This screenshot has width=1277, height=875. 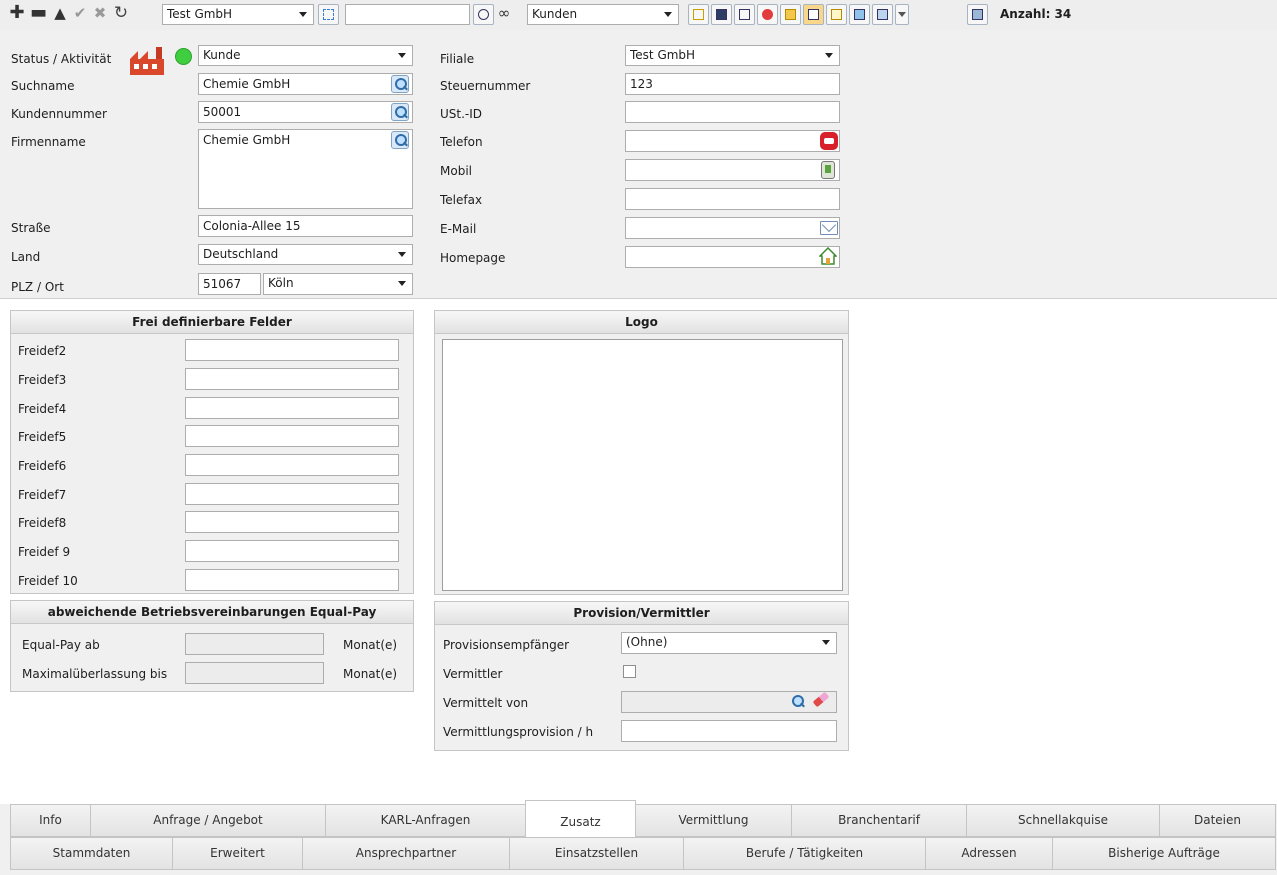 I want to click on telefon-label: Telefon, so click(x=461, y=142).